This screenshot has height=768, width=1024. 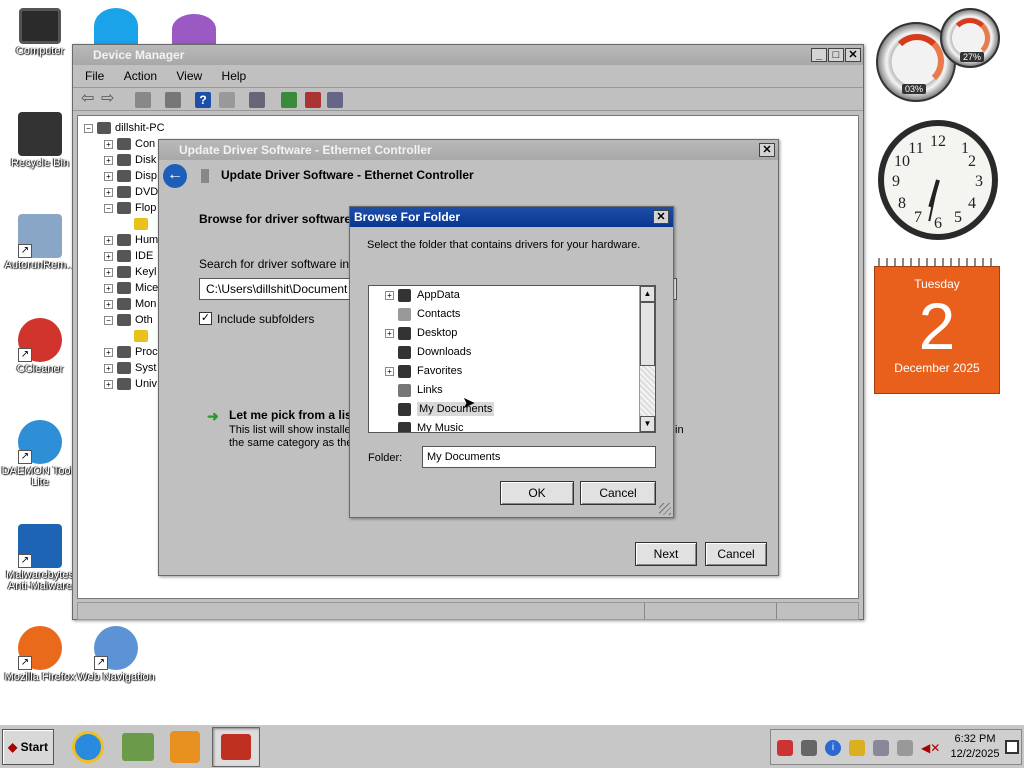 I want to click on properties-icon, so click(x=173, y=100).